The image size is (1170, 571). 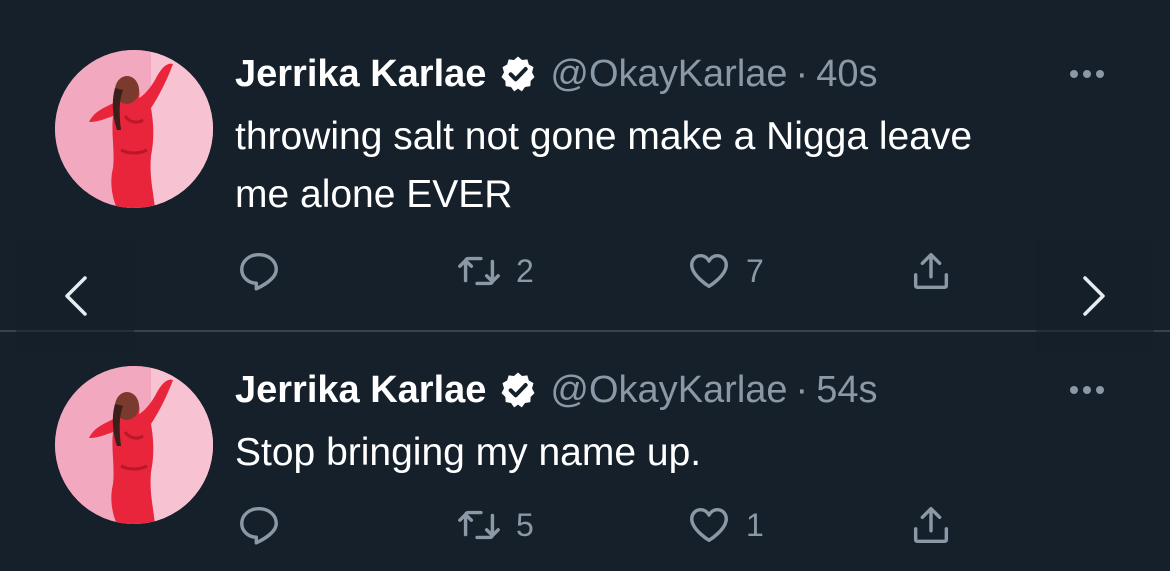 I want to click on tweet-text: Stop bringing my name up., so click(x=685, y=453).